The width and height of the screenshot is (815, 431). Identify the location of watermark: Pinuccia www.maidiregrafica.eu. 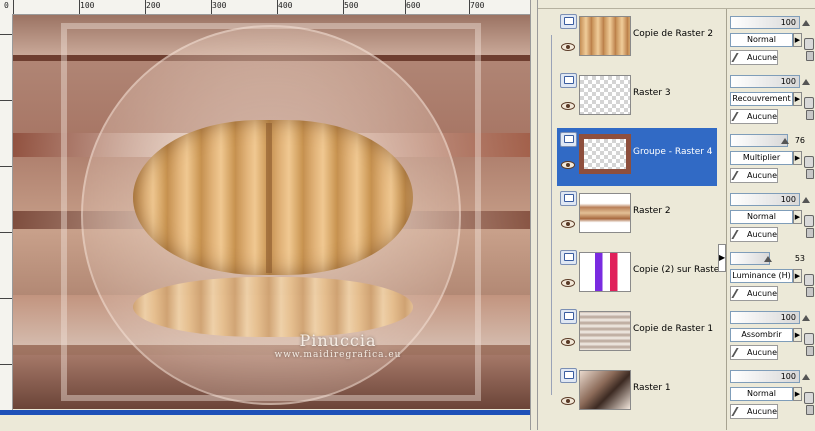
(338, 345).